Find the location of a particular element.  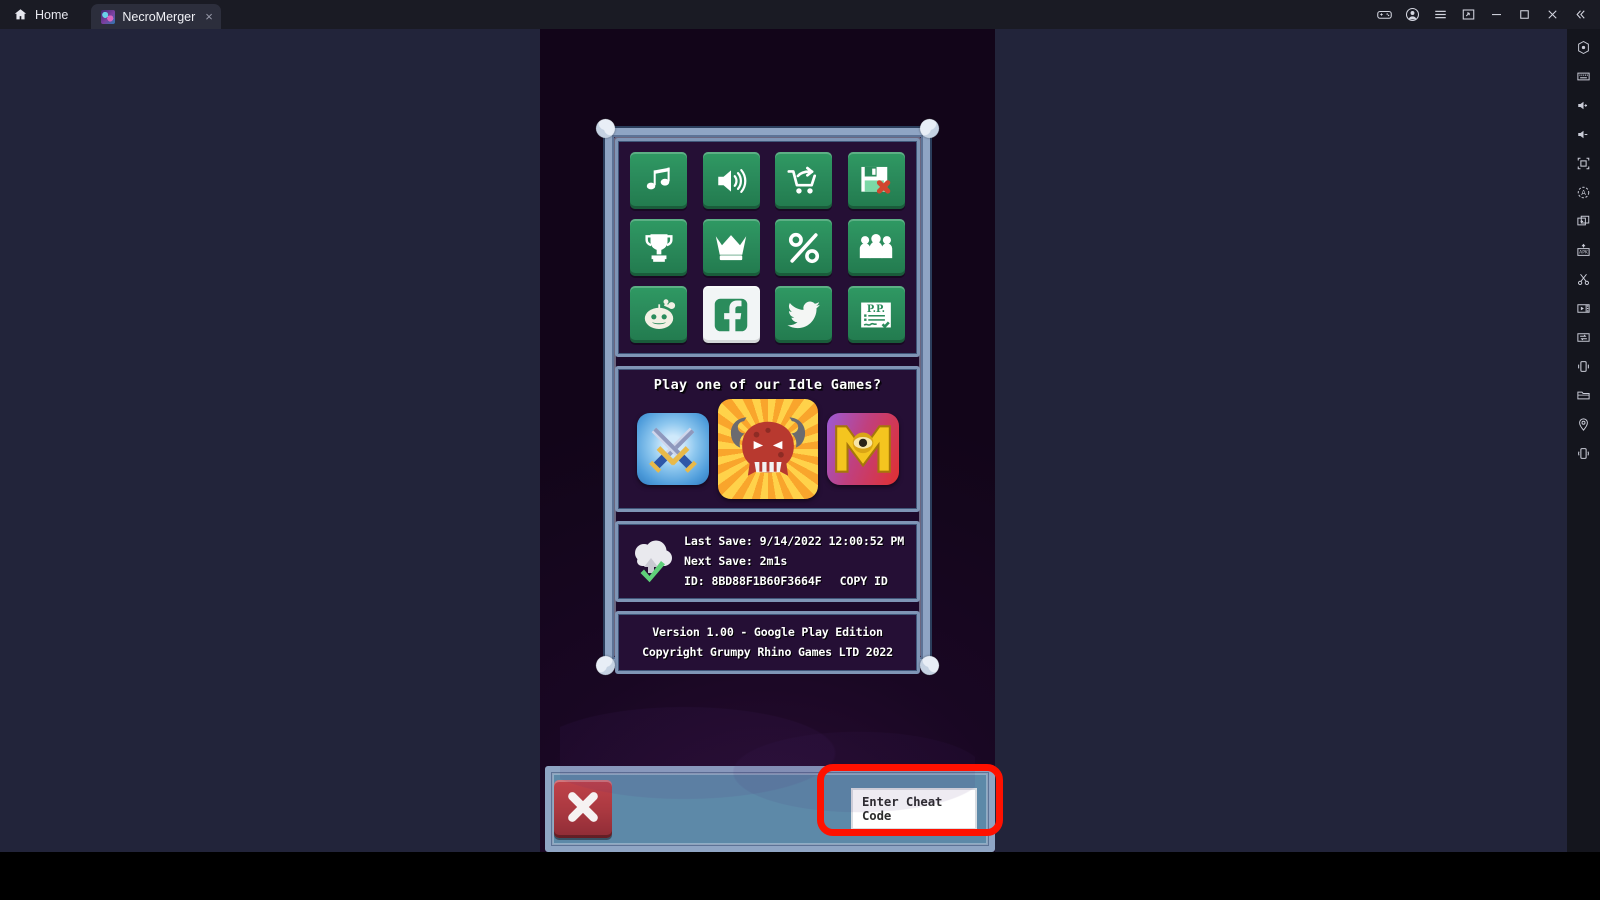

reddit-link-button is located at coordinates (659, 314).